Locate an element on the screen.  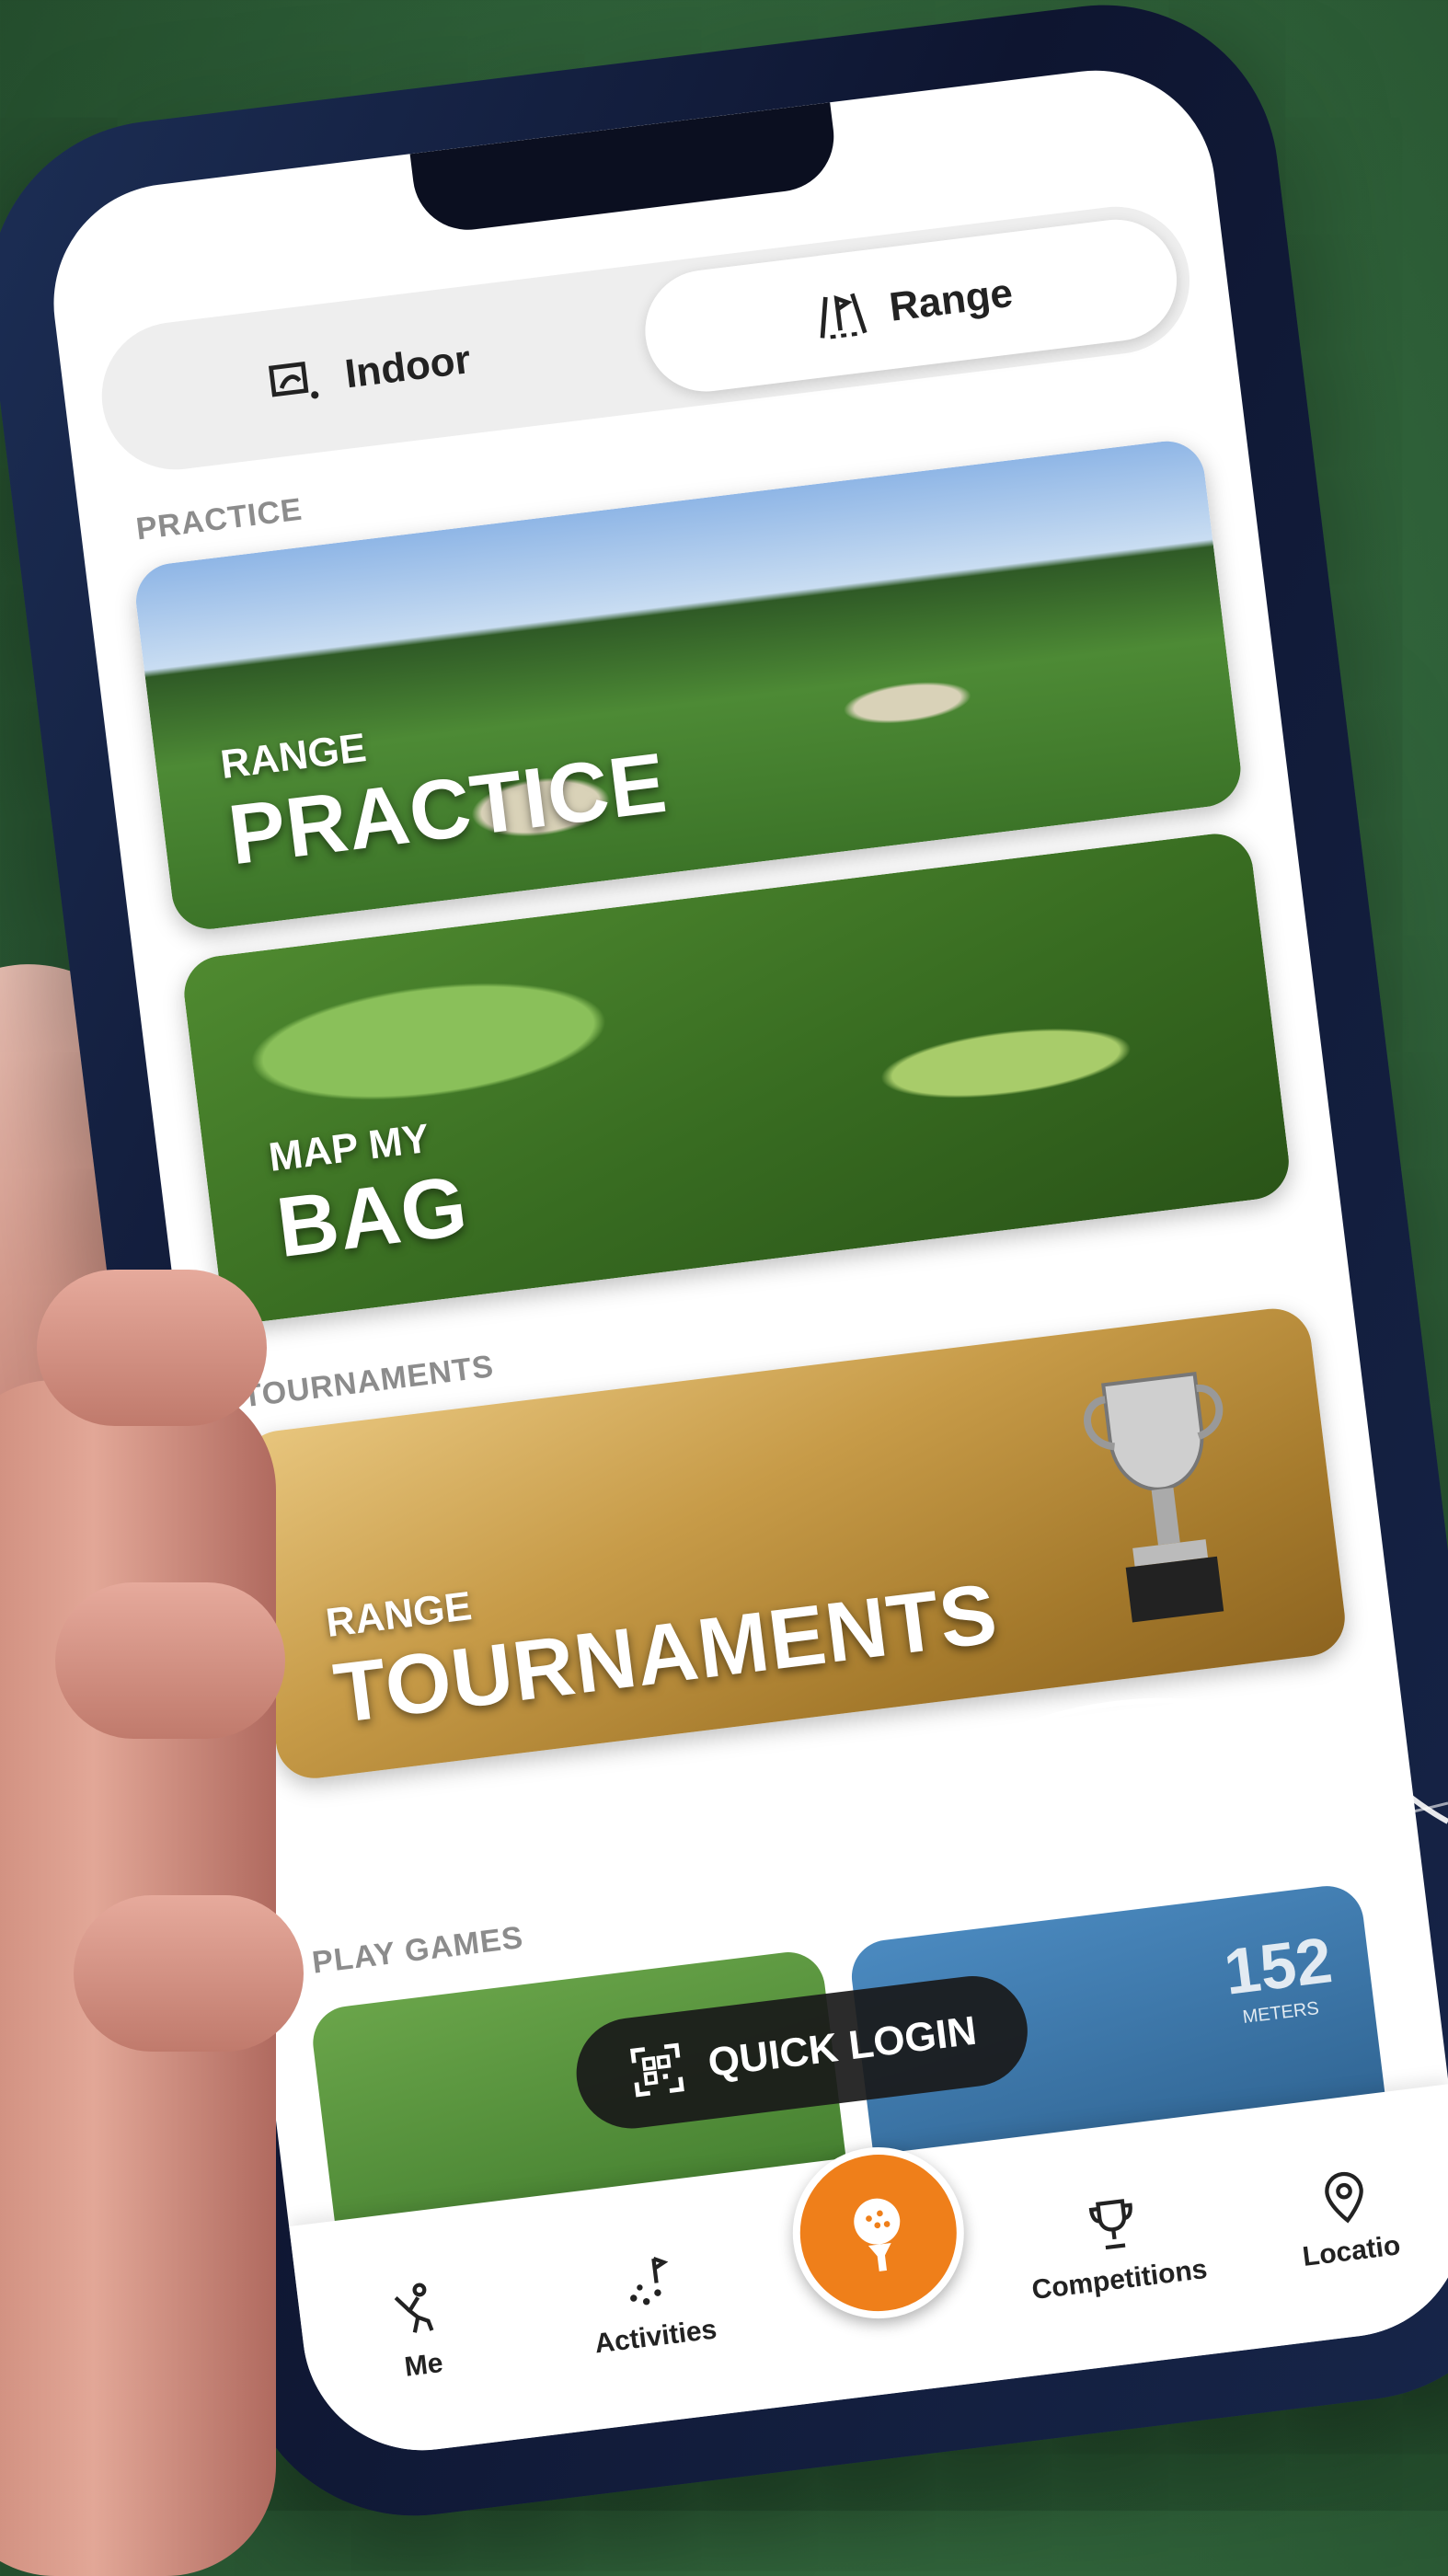
qr-code-icon is located at coordinates (657, 2070).